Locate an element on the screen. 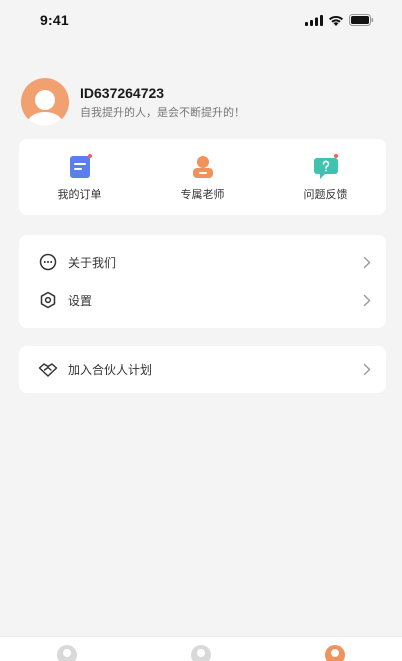  order-notification-dot is located at coordinates (89, 155).